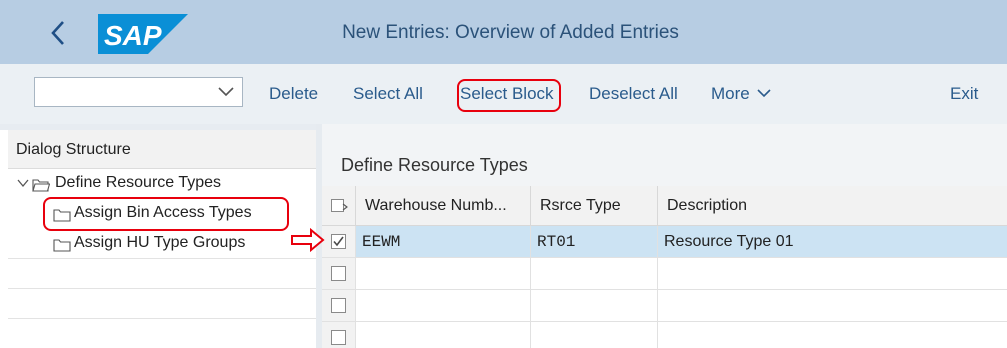  Describe the element at coordinates (162, 149) in the screenshot. I see `dialog-structure-header: Dialog Structure` at that location.